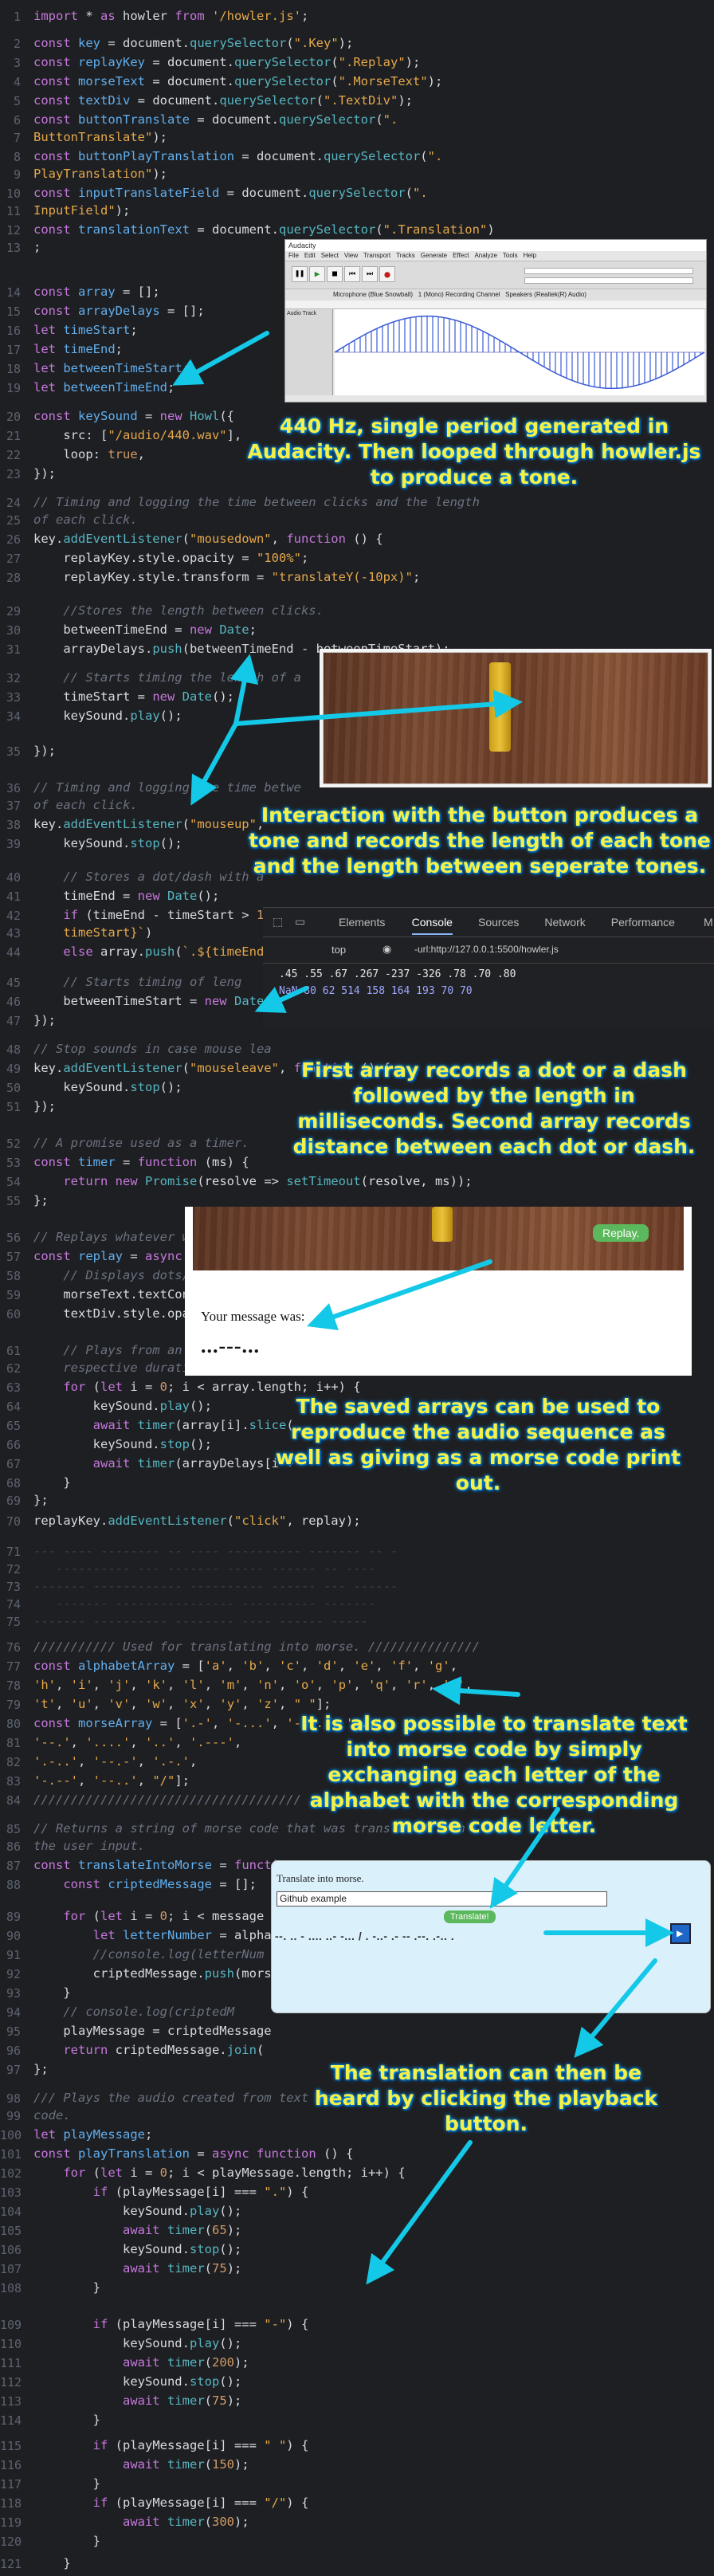 Image resolution: width=714 pixels, height=2576 pixels. Describe the element at coordinates (220, 358) in the screenshot. I see `arrow-audacity` at that location.